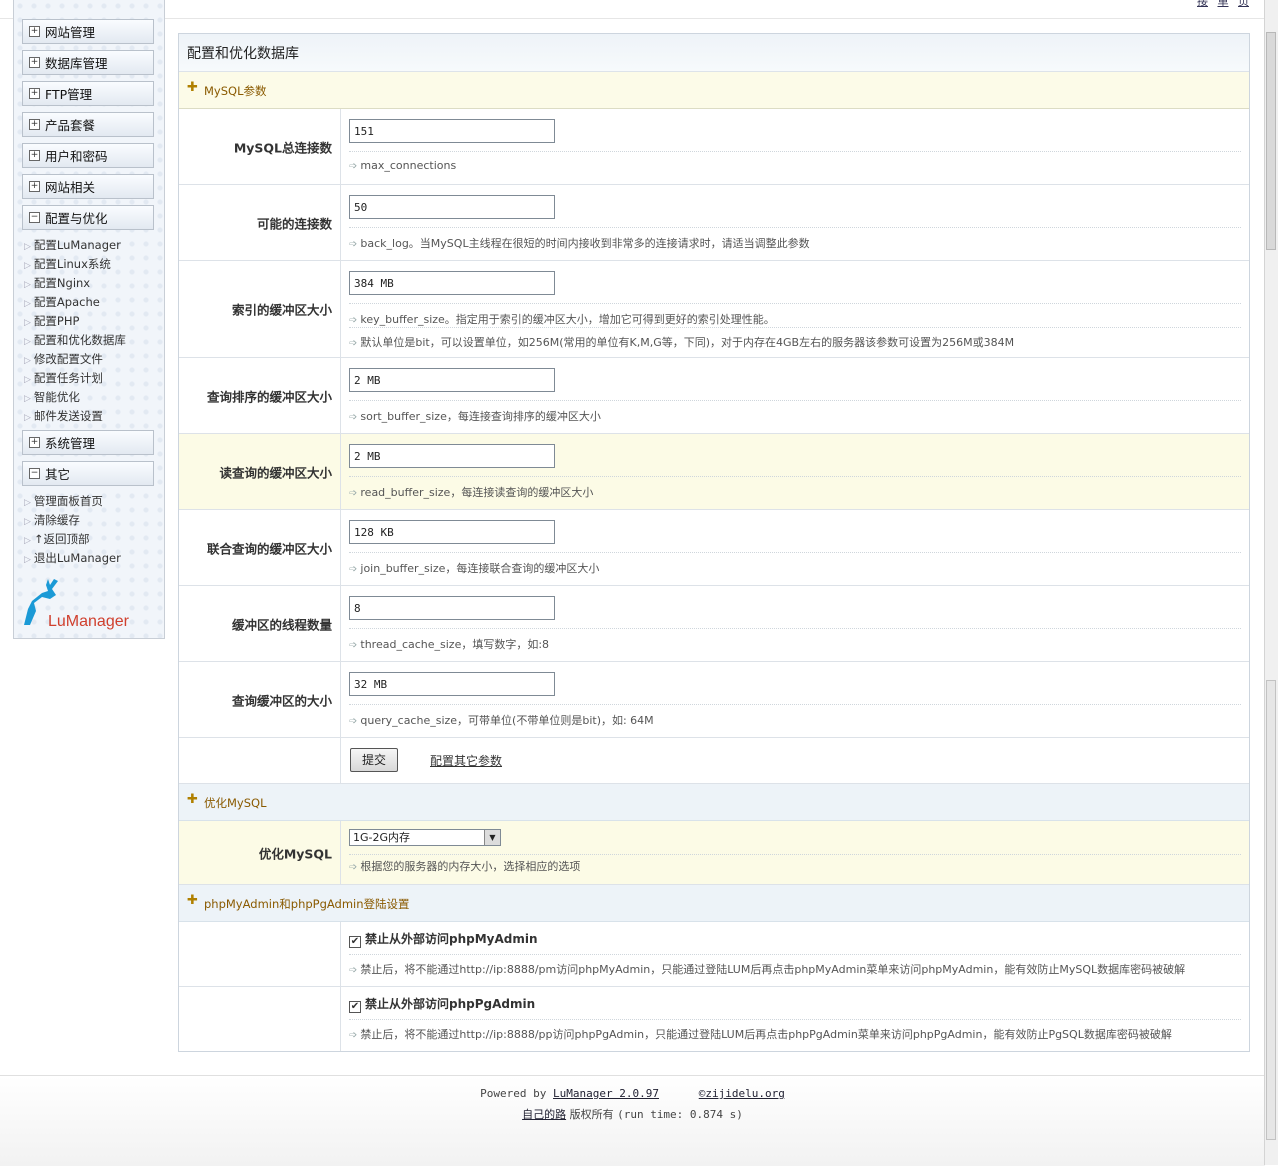 Image resolution: width=1278 pixels, height=1166 pixels. I want to click on param-cell: 2 MB sort_buffer_size，每连接查询排序的缓冲区大小, so click(795, 395).